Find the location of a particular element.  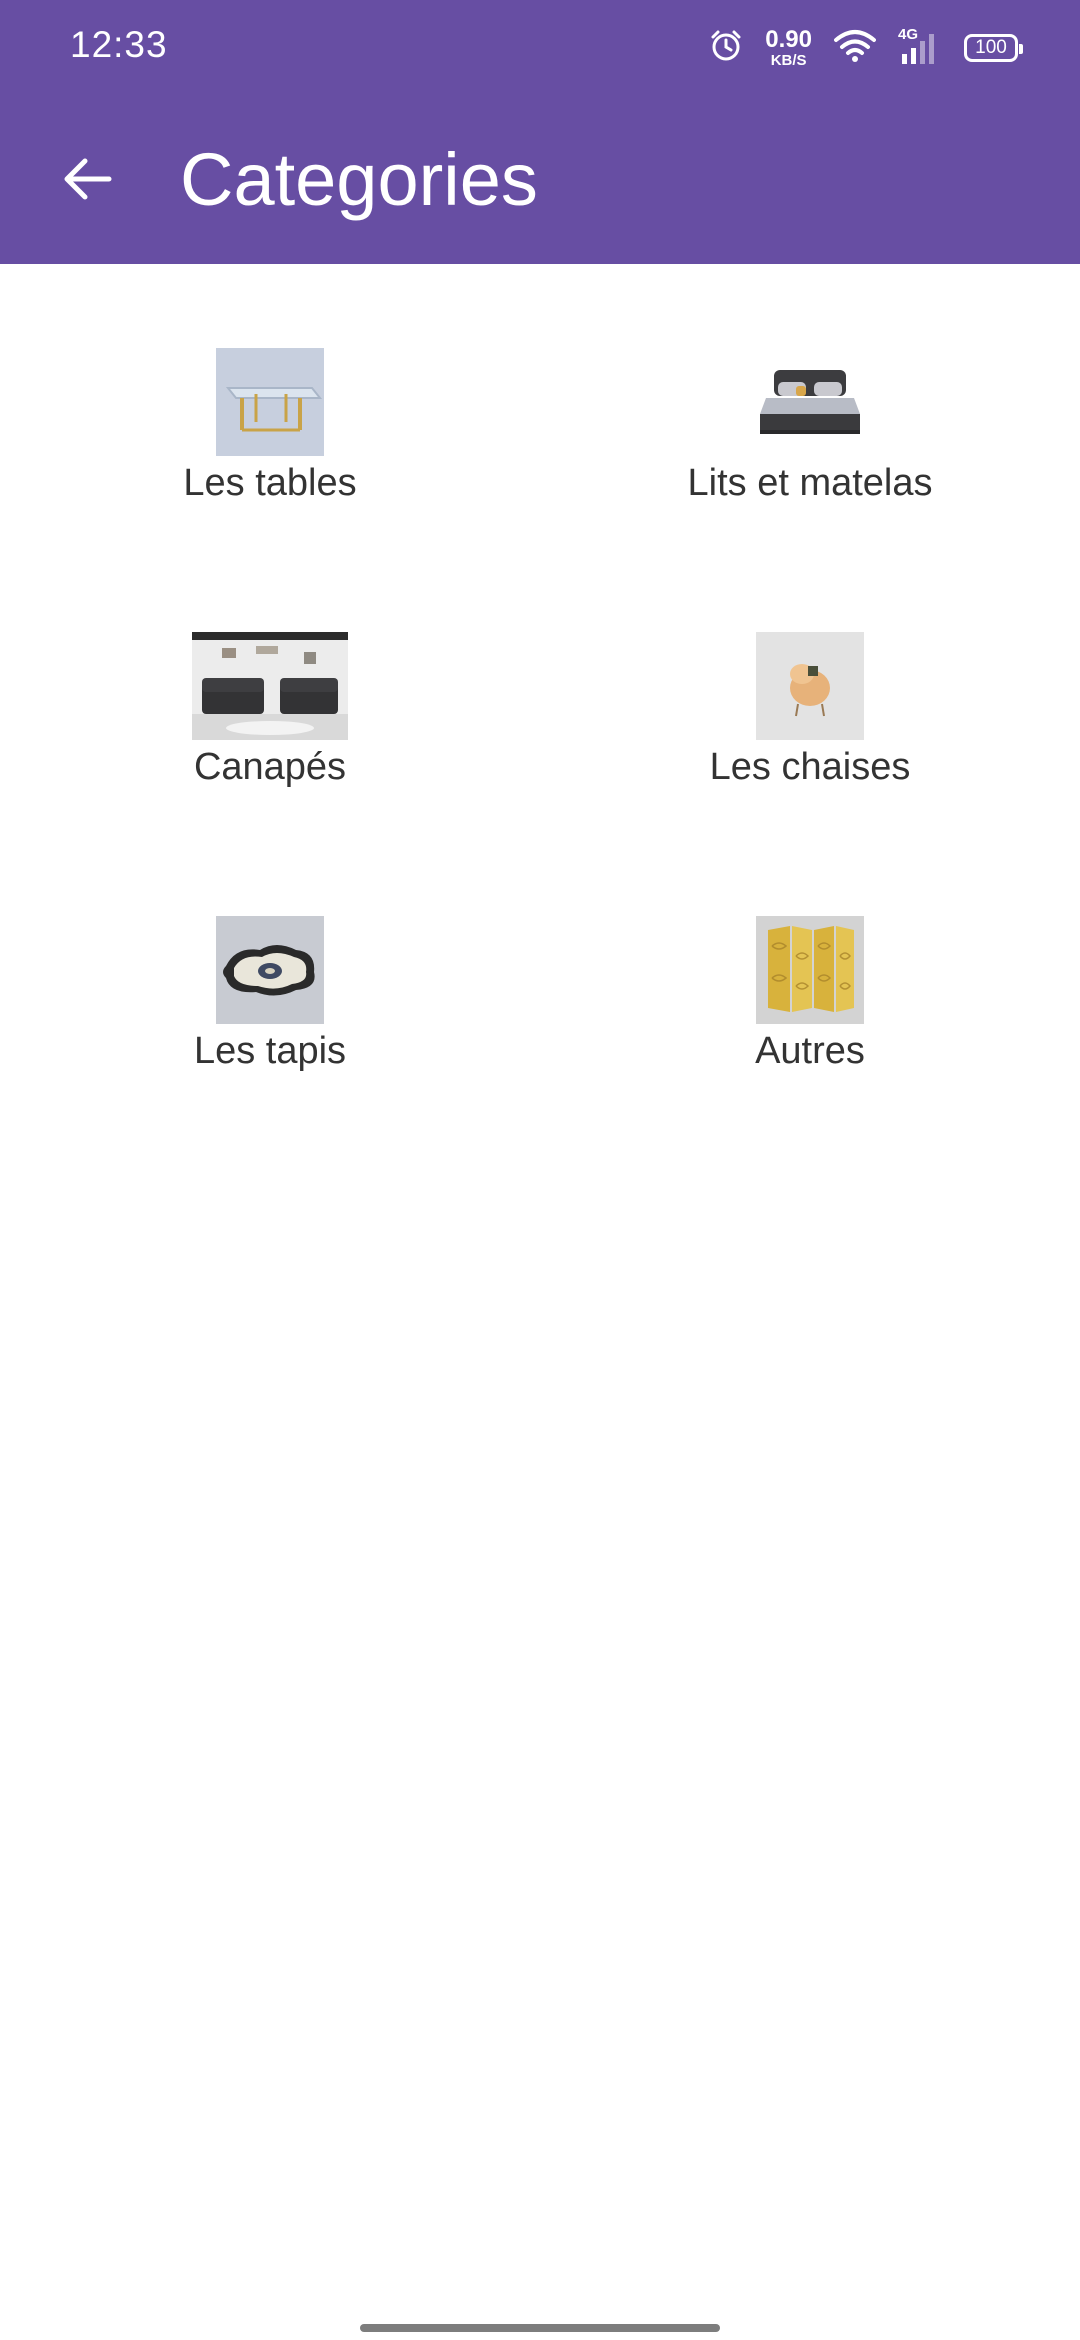

arrow-left-icon is located at coordinates (87, 181).